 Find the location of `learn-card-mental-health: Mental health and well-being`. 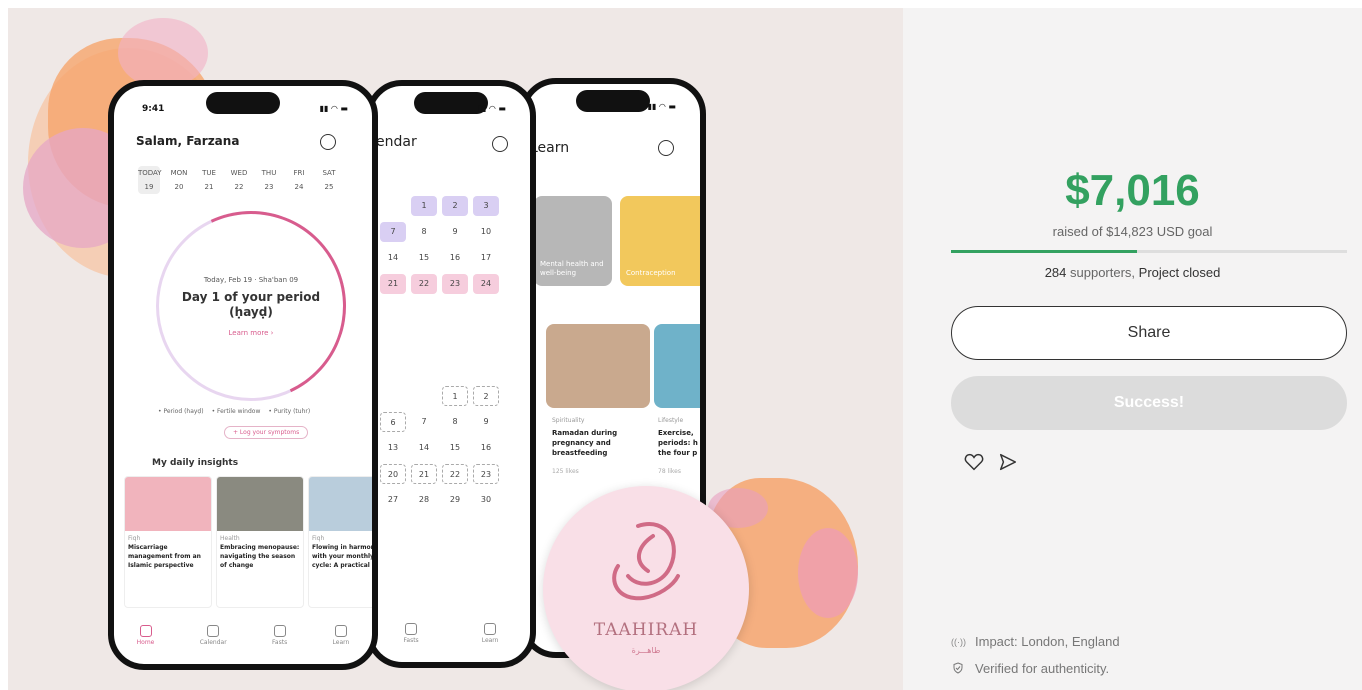

learn-card-mental-health: Mental health and well-being is located at coordinates (573, 241).